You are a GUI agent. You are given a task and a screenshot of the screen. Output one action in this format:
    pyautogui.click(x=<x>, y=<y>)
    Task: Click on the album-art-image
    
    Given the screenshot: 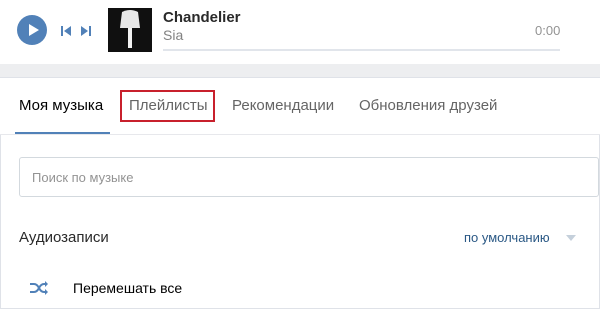 What is the action you would take?
    pyautogui.click(x=130, y=30)
    